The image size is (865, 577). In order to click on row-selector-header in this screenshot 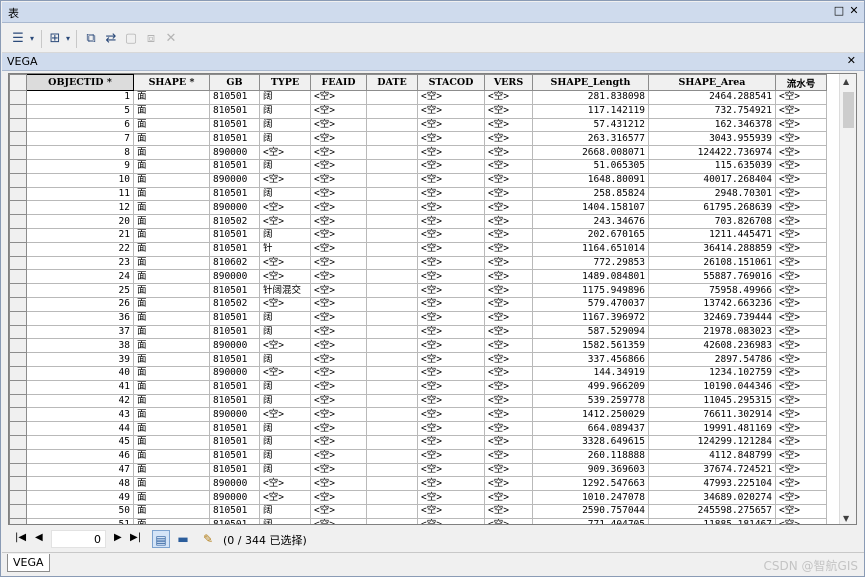, I will do `click(18, 82)`.